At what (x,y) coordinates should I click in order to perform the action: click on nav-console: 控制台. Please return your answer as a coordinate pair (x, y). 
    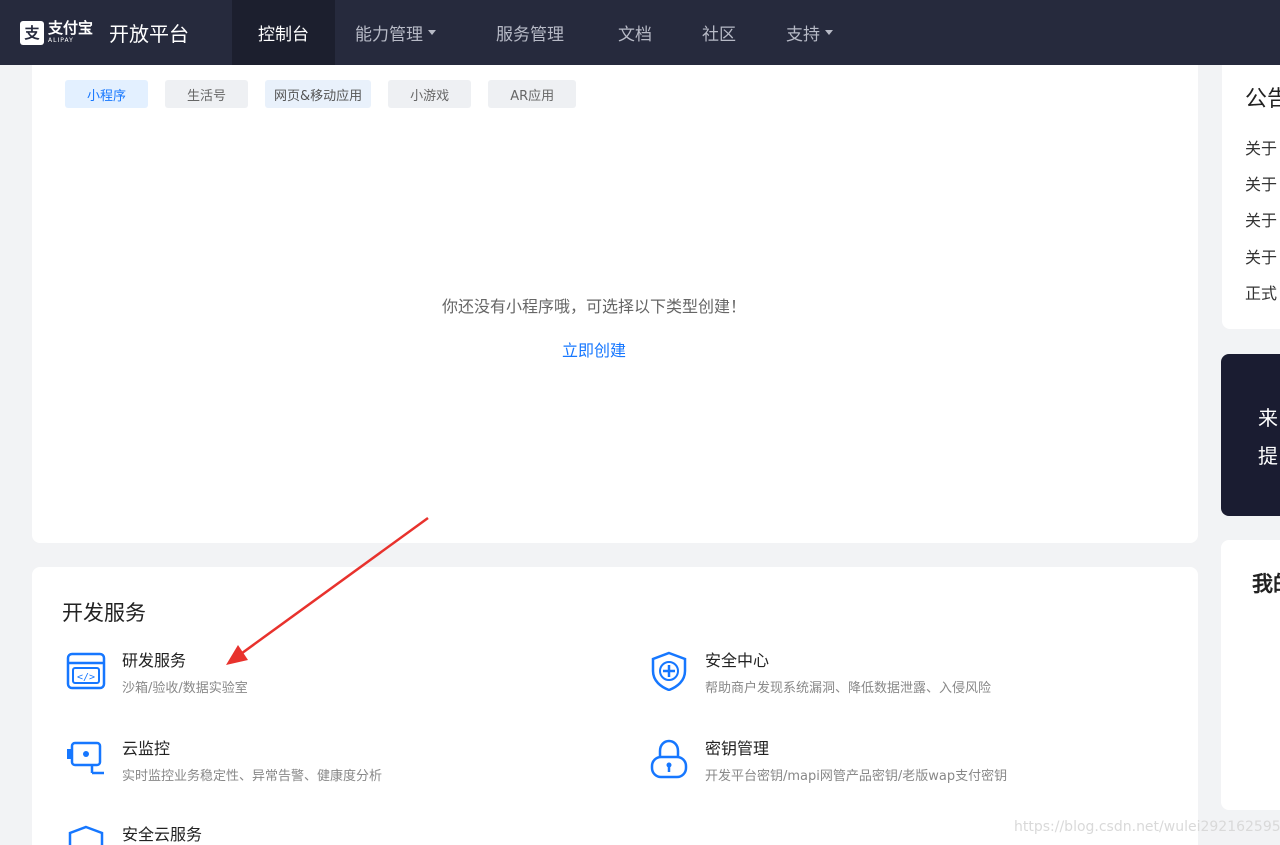
    Looking at the image, I should click on (283, 32).